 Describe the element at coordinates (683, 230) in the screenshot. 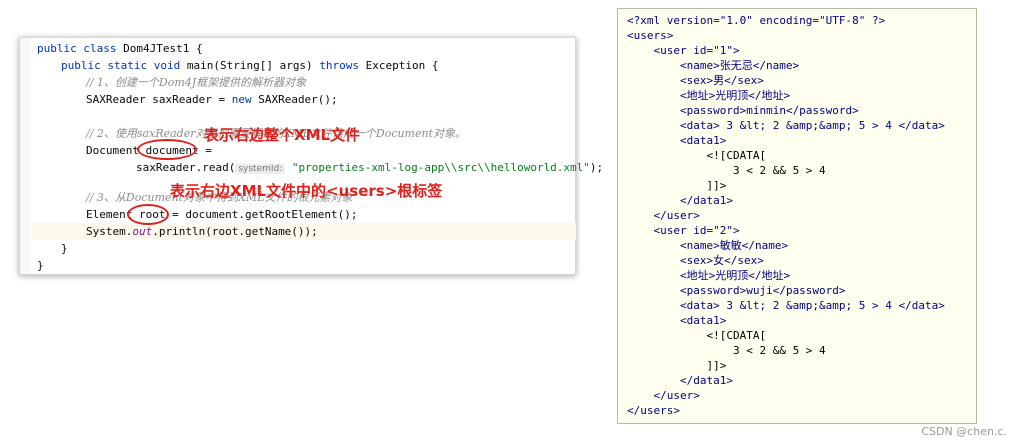

I see `xml-line: <user id="2">` at that location.